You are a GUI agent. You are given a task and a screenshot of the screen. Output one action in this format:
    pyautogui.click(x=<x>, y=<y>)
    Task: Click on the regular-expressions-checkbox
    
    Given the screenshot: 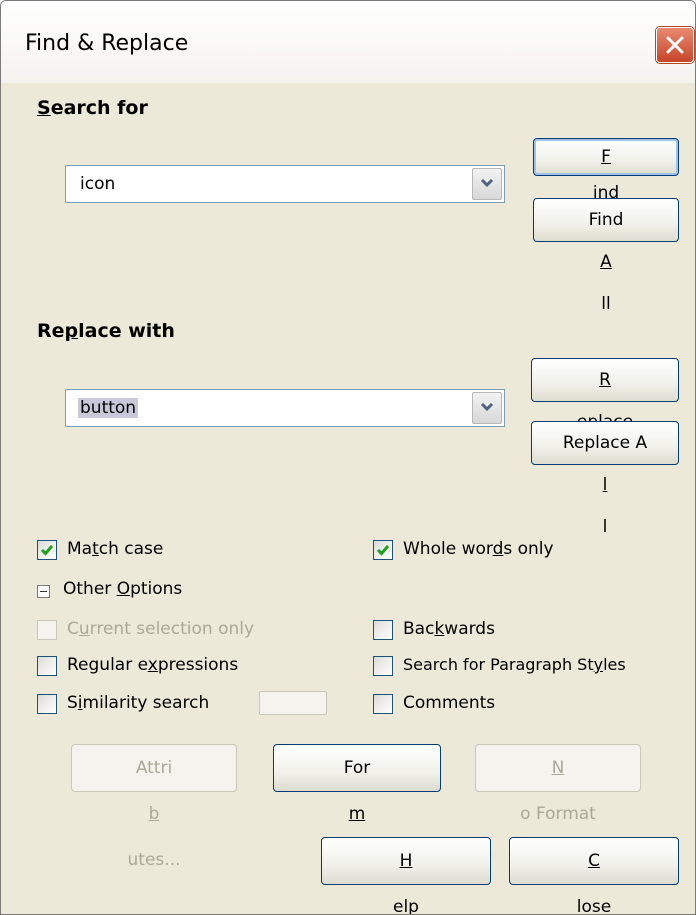 What is the action you would take?
    pyautogui.click(x=47, y=666)
    